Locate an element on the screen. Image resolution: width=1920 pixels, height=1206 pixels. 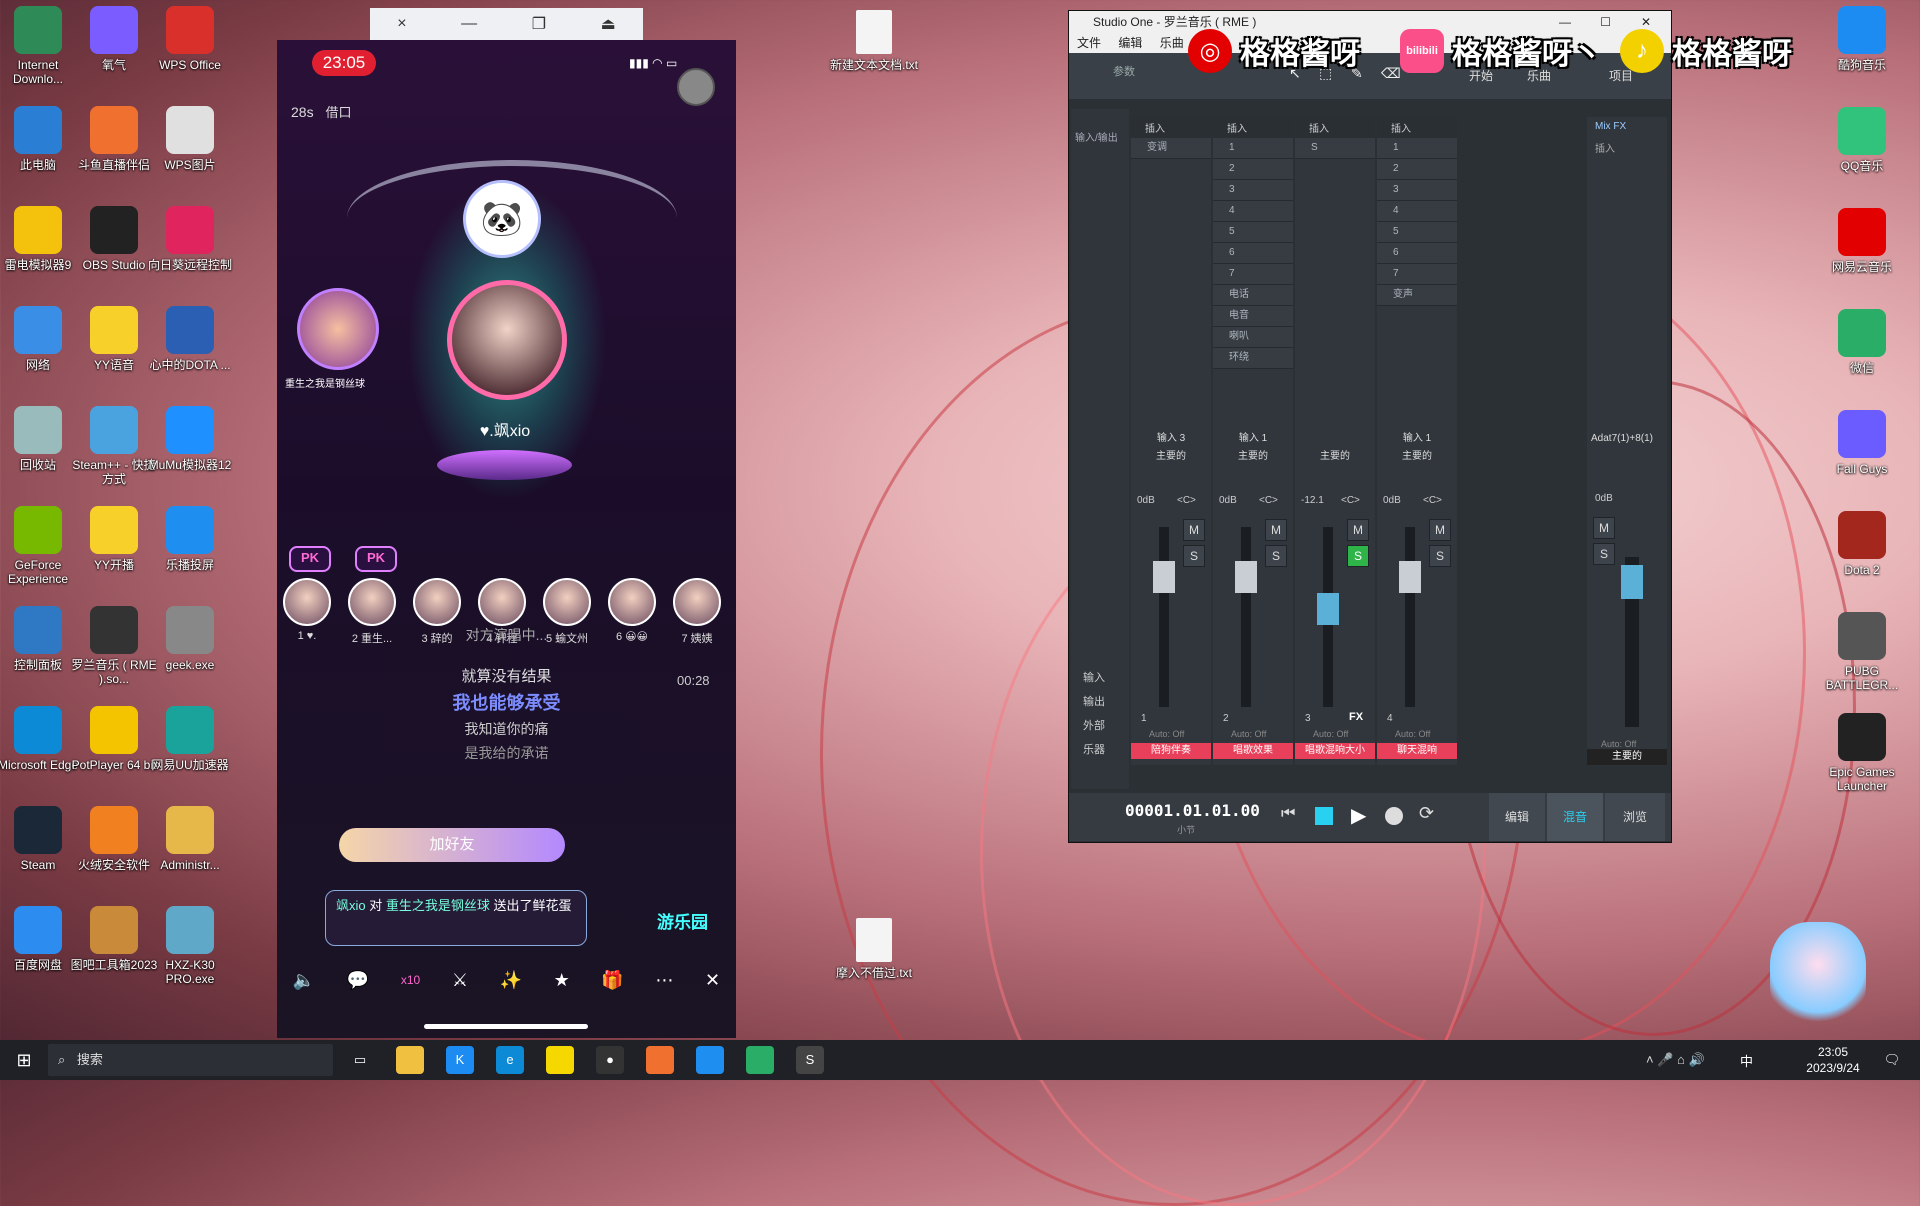
menu-edit: 编辑 is located at coordinates (1130, 43).